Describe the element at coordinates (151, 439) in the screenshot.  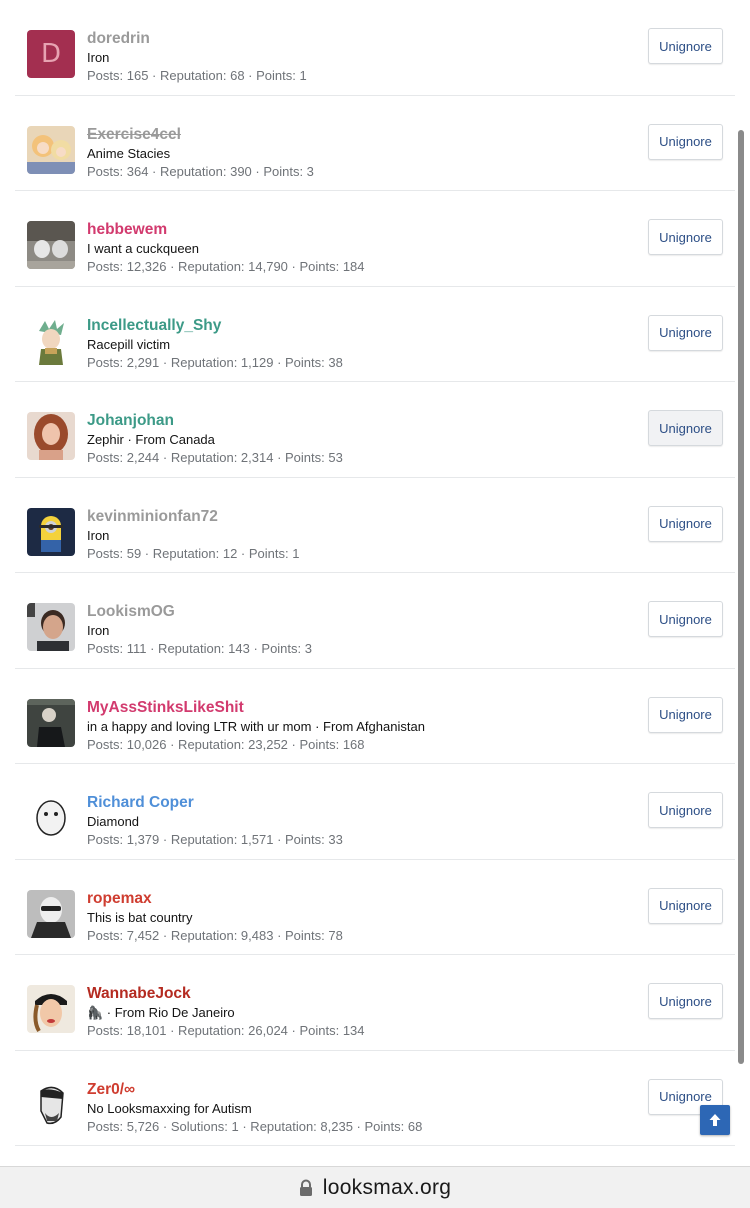
I see `member-title: Zephir · From Canada` at that location.